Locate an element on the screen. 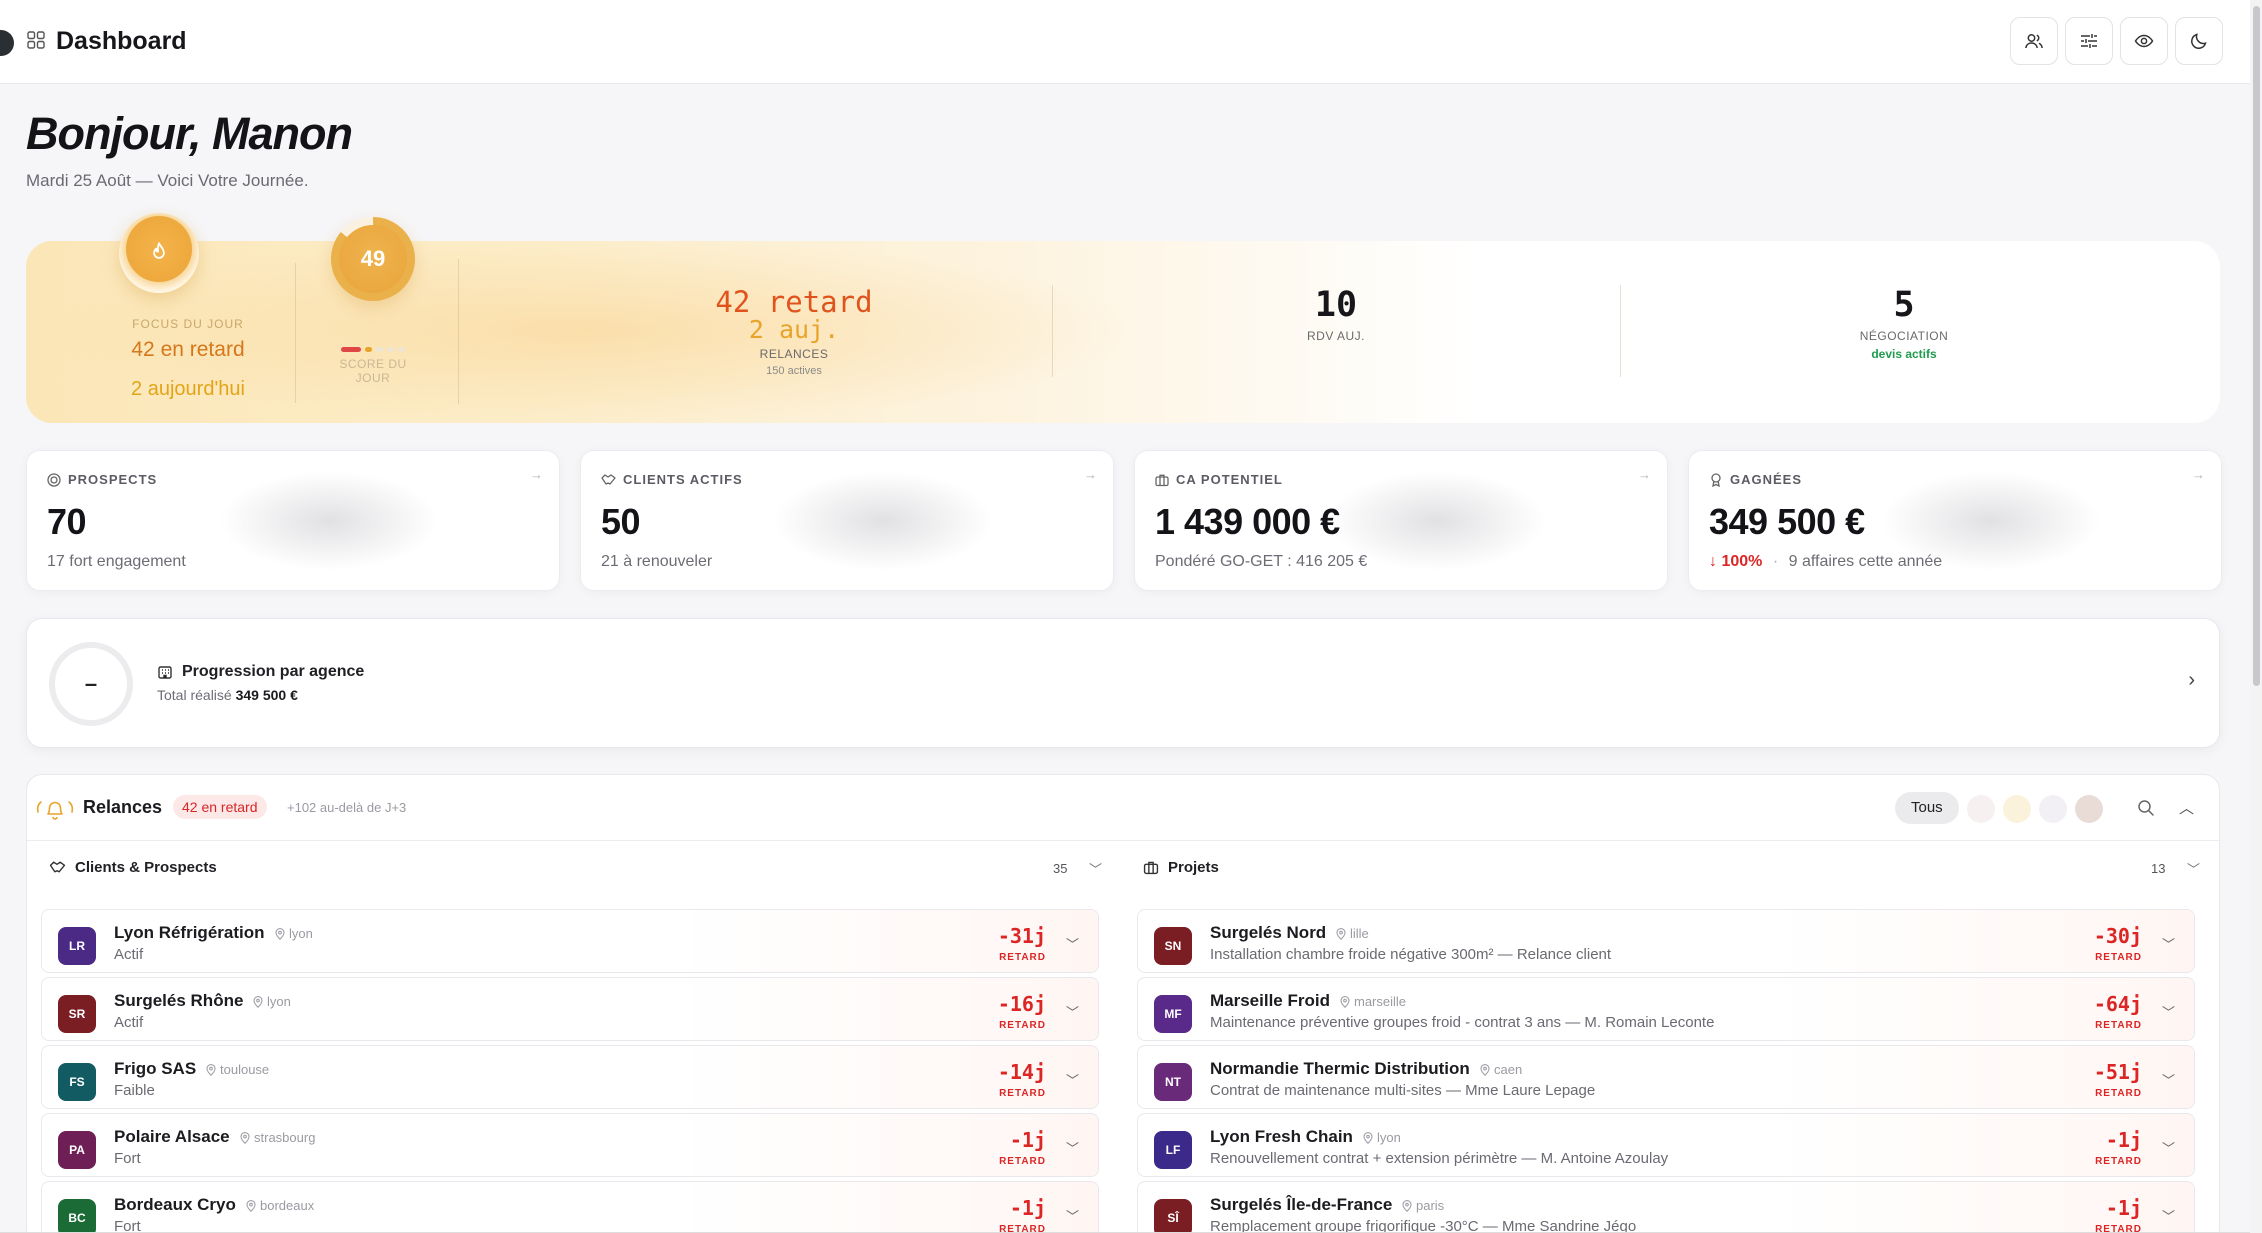 The height and width of the screenshot is (1233, 2262). list-item: LR Lyon Réfrigération lyon Actif -31j RETARD ﹀ is located at coordinates (570, 941).